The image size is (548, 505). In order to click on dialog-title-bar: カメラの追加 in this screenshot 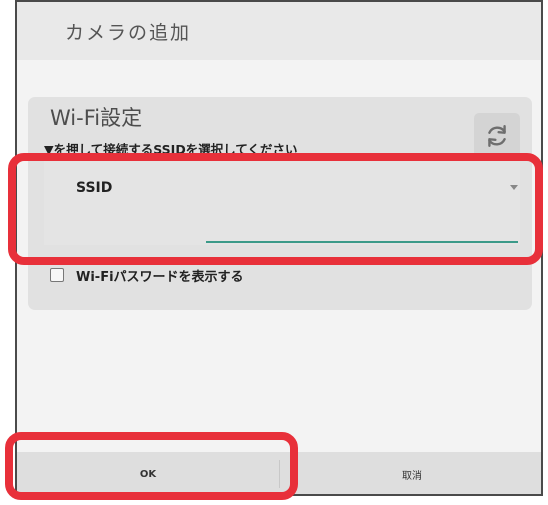, I will do `click(279, 31)`.